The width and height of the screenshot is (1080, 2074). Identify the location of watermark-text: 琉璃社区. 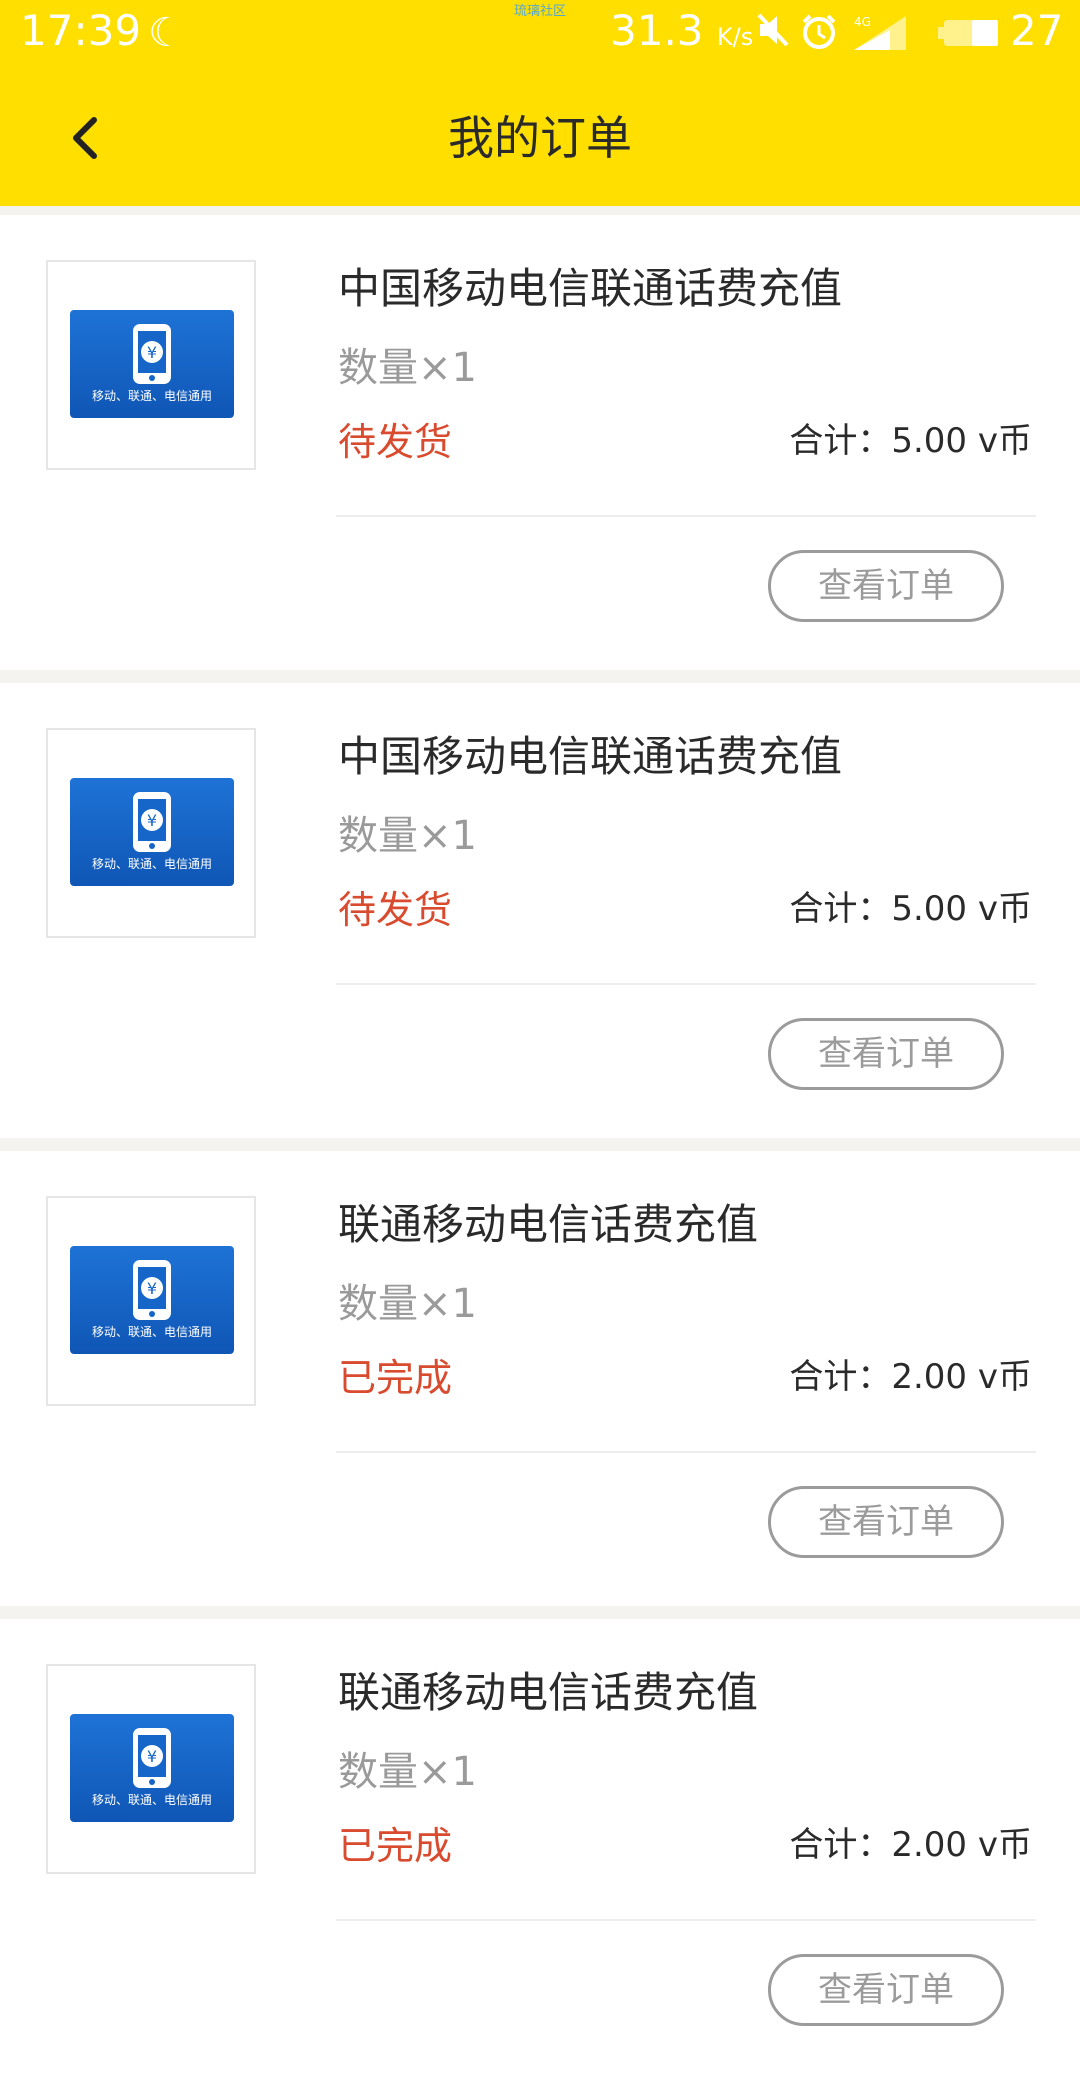
(540, 11).